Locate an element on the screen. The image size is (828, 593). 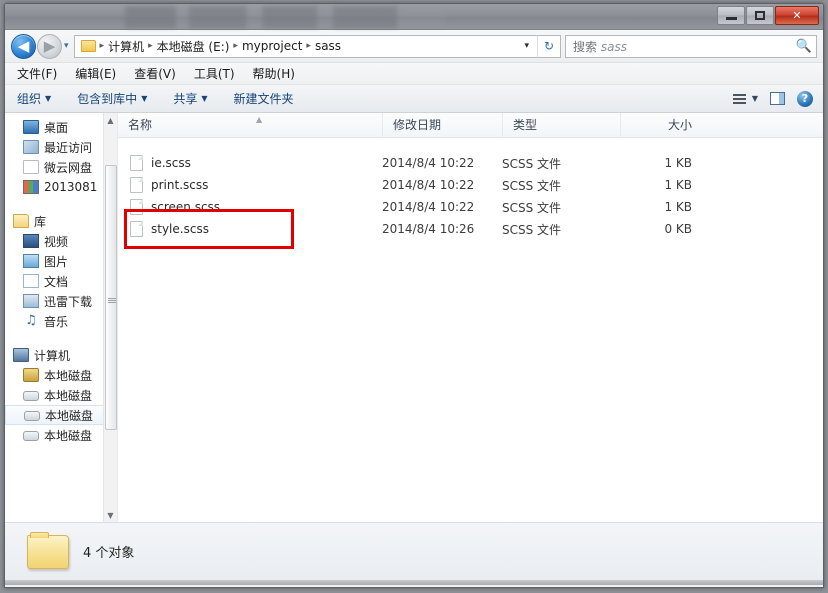
sidebar-item-downloads: 迅雷下载 is located at coordinates (61, 301).